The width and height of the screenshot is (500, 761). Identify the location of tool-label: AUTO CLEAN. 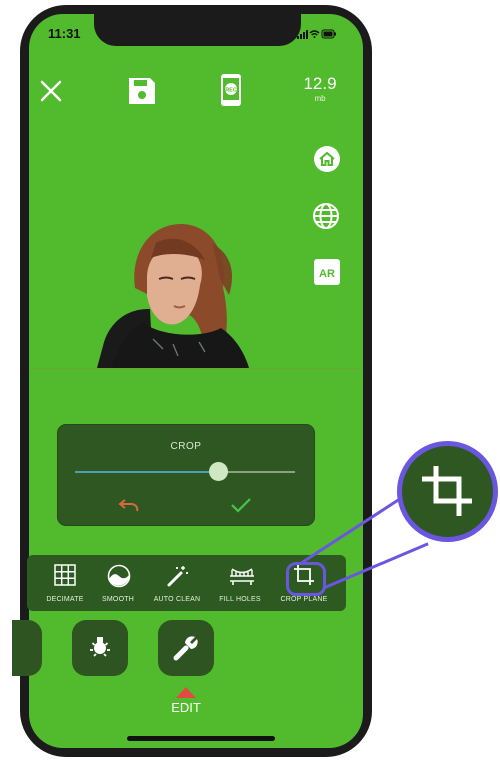
(177, 599).